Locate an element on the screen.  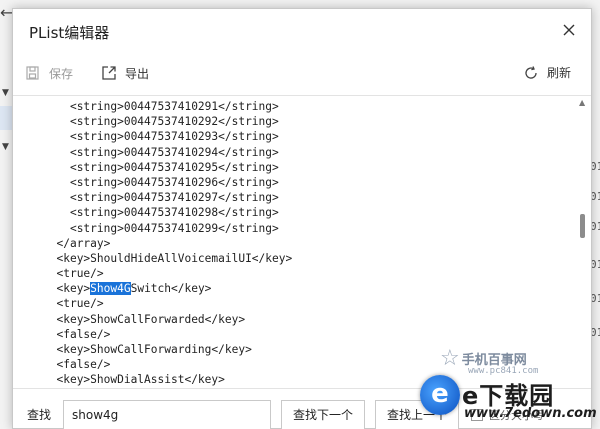
code-text: Switch</key> is located at coordinates (171, 289).